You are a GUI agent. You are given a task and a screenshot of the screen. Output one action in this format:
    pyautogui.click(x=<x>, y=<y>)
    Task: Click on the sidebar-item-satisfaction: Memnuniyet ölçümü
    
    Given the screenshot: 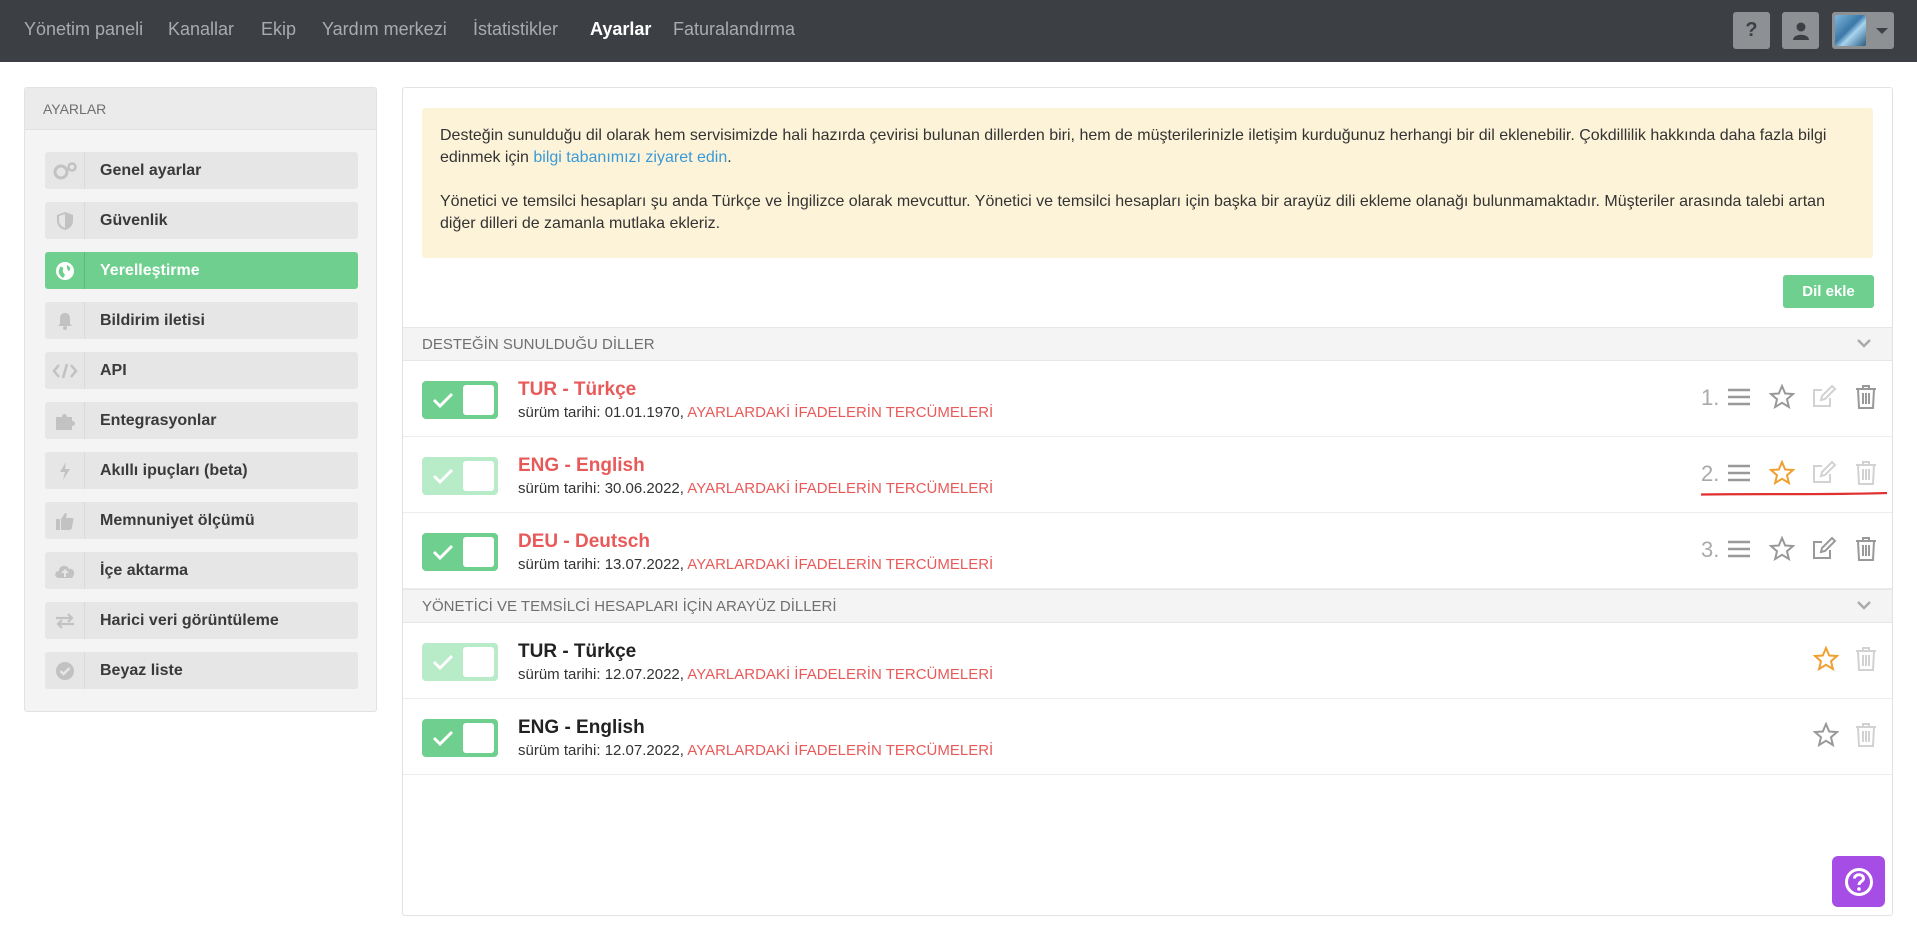 What is the action you would take?
    pyautogui.click(x=201, y=520)
    